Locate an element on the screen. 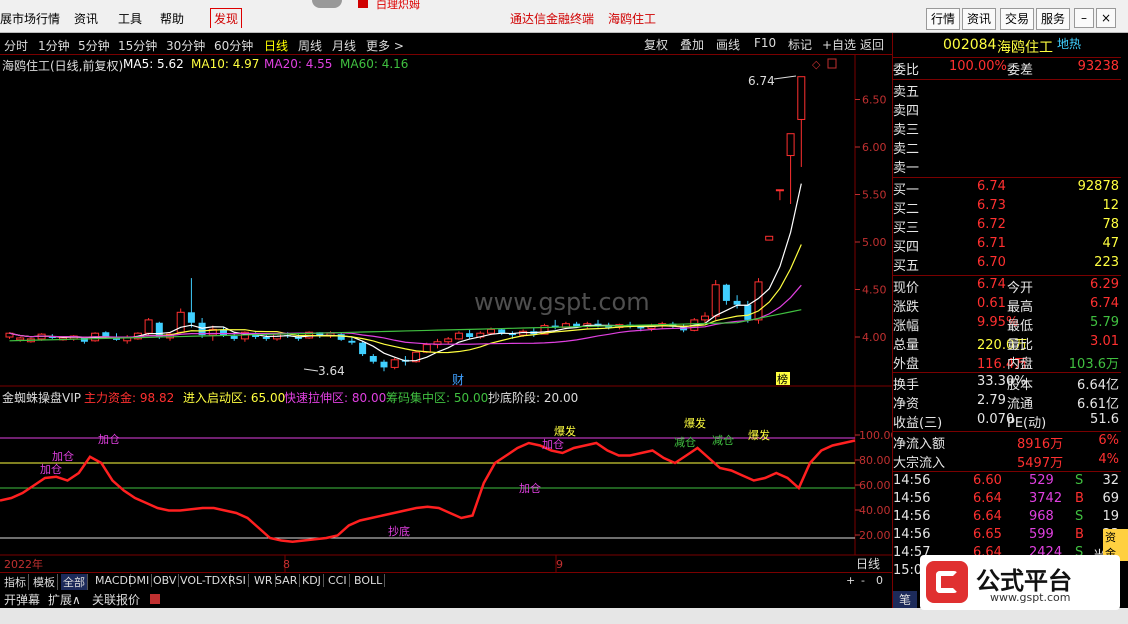 Image resolution: width=1128 pixels, height=624 pixels. tab-wr: WR is located at coordinates (264, 580).